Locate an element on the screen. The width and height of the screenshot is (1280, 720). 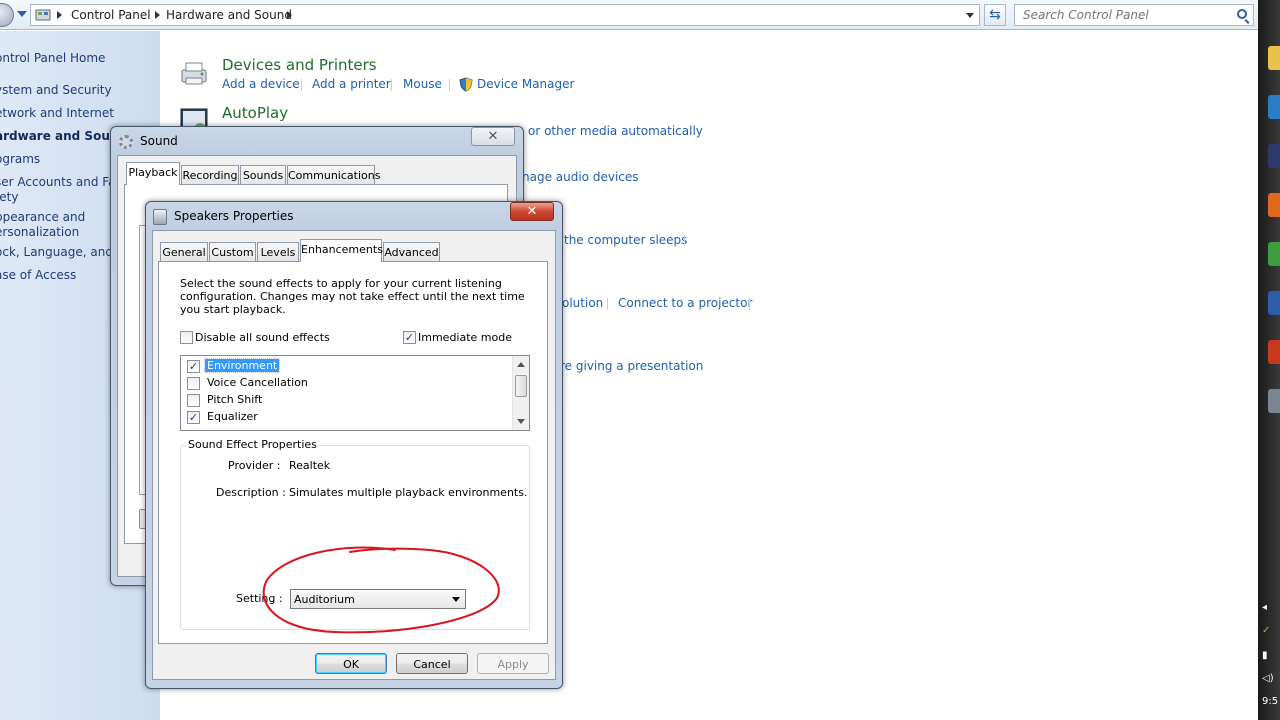
nav-user-accounts: ser Accounts and Fam is located at coordinates (63, 182).